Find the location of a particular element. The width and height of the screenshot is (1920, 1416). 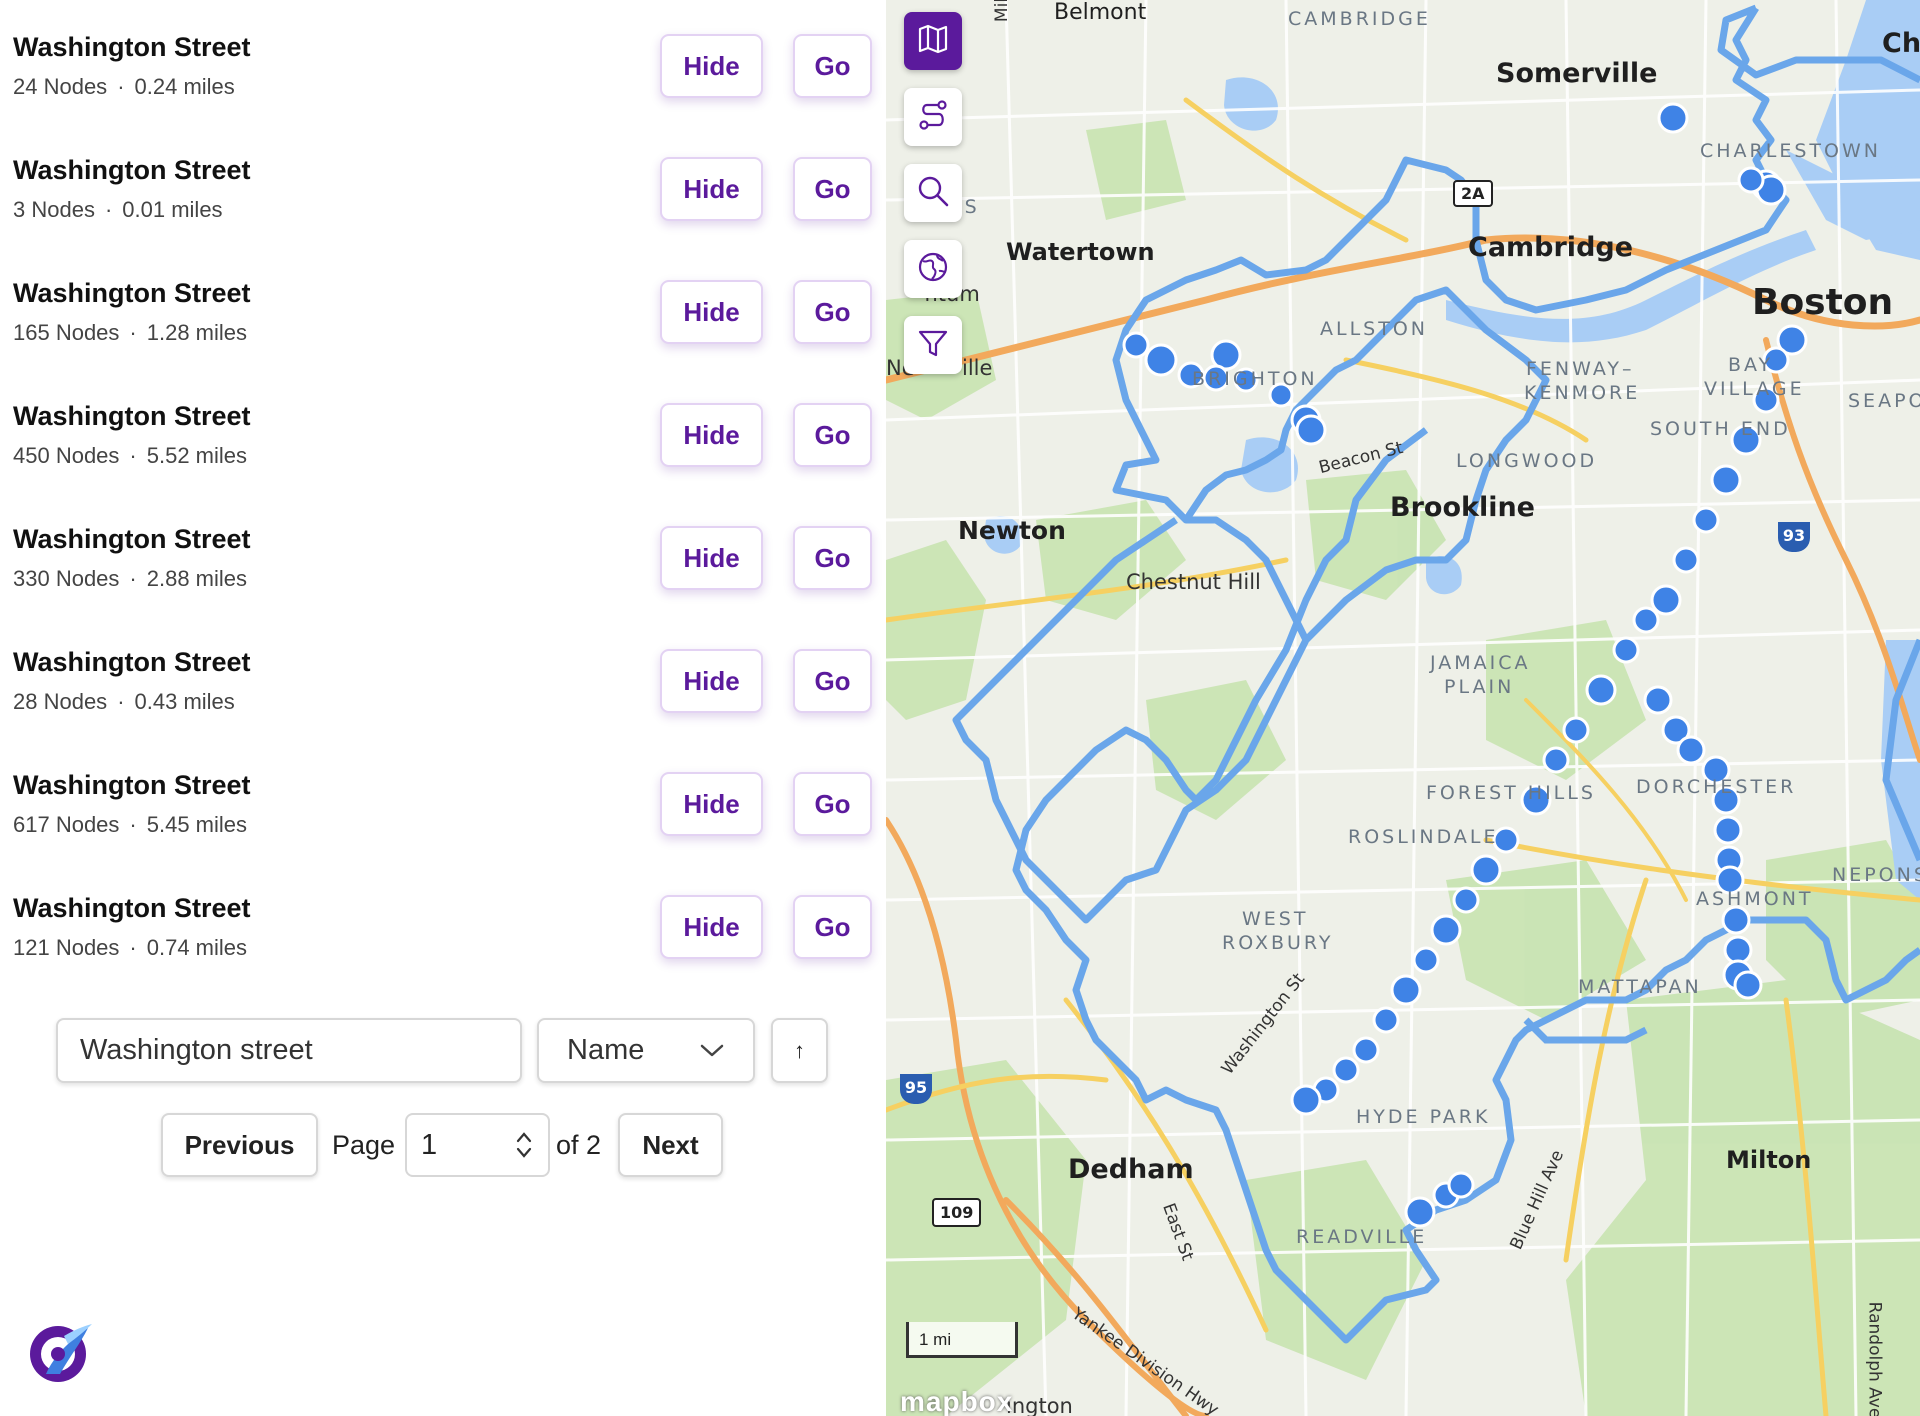

app-logo-icon is located at coordinates (60, 1352).